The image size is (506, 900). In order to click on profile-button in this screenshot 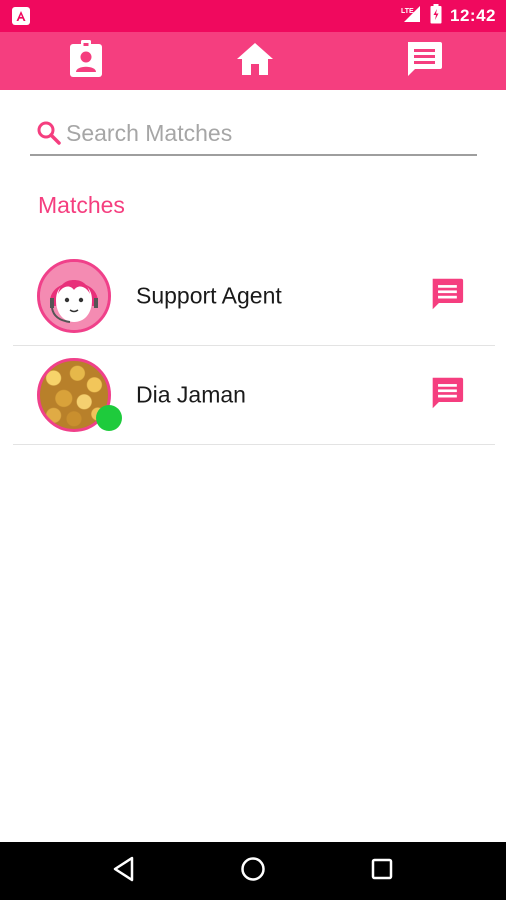, I will do `click(86, 61)`.